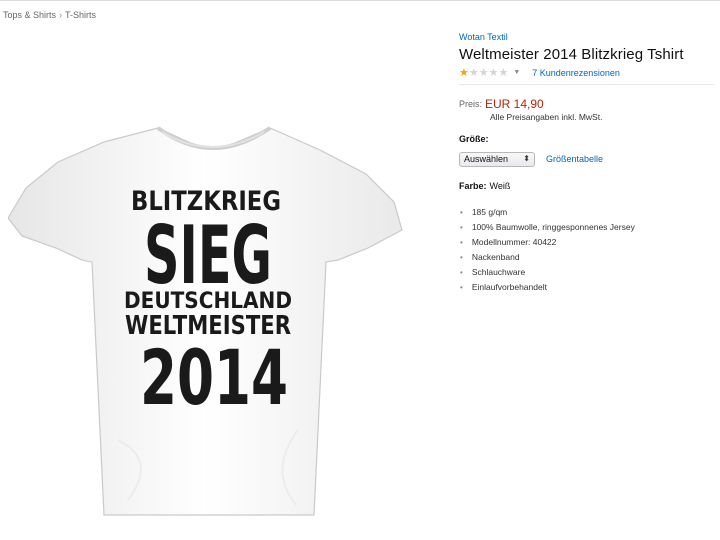 The image size is (720, 540). Describe the element at coordinates (498, 272) in the screenshot. I see `feature-text: Schlauchware` at that location.